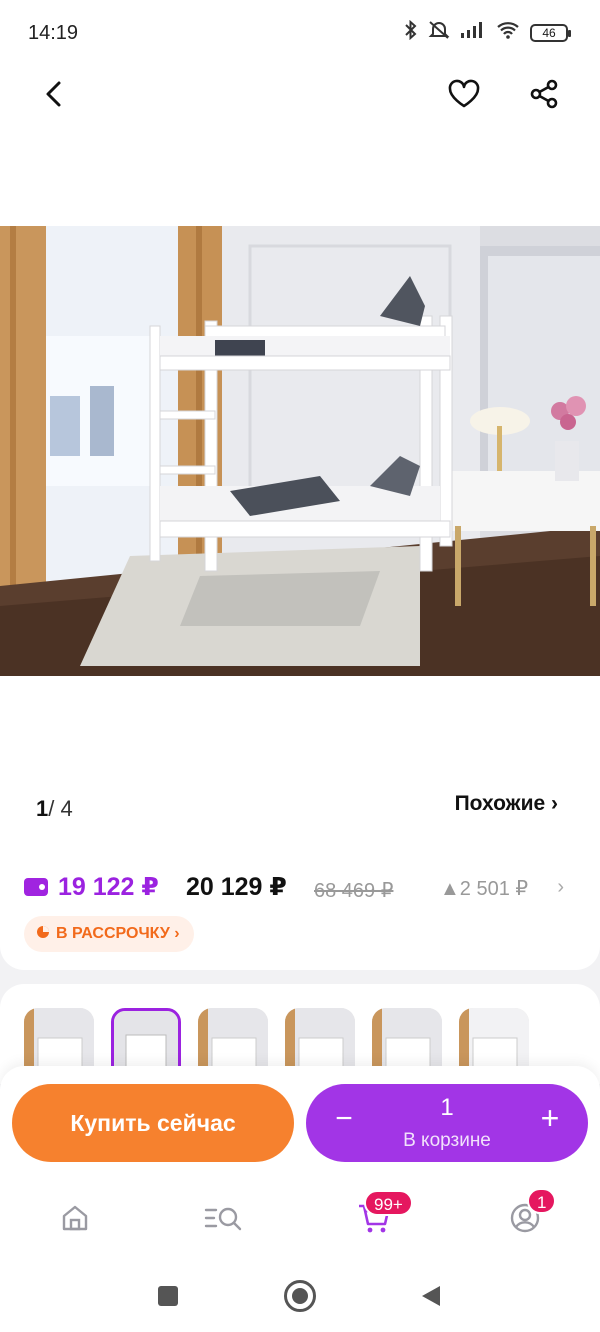  What do you see at coordinates (508, 32) in the screenshot?
I see `wifi-icon` at bounding box center [508, 32].